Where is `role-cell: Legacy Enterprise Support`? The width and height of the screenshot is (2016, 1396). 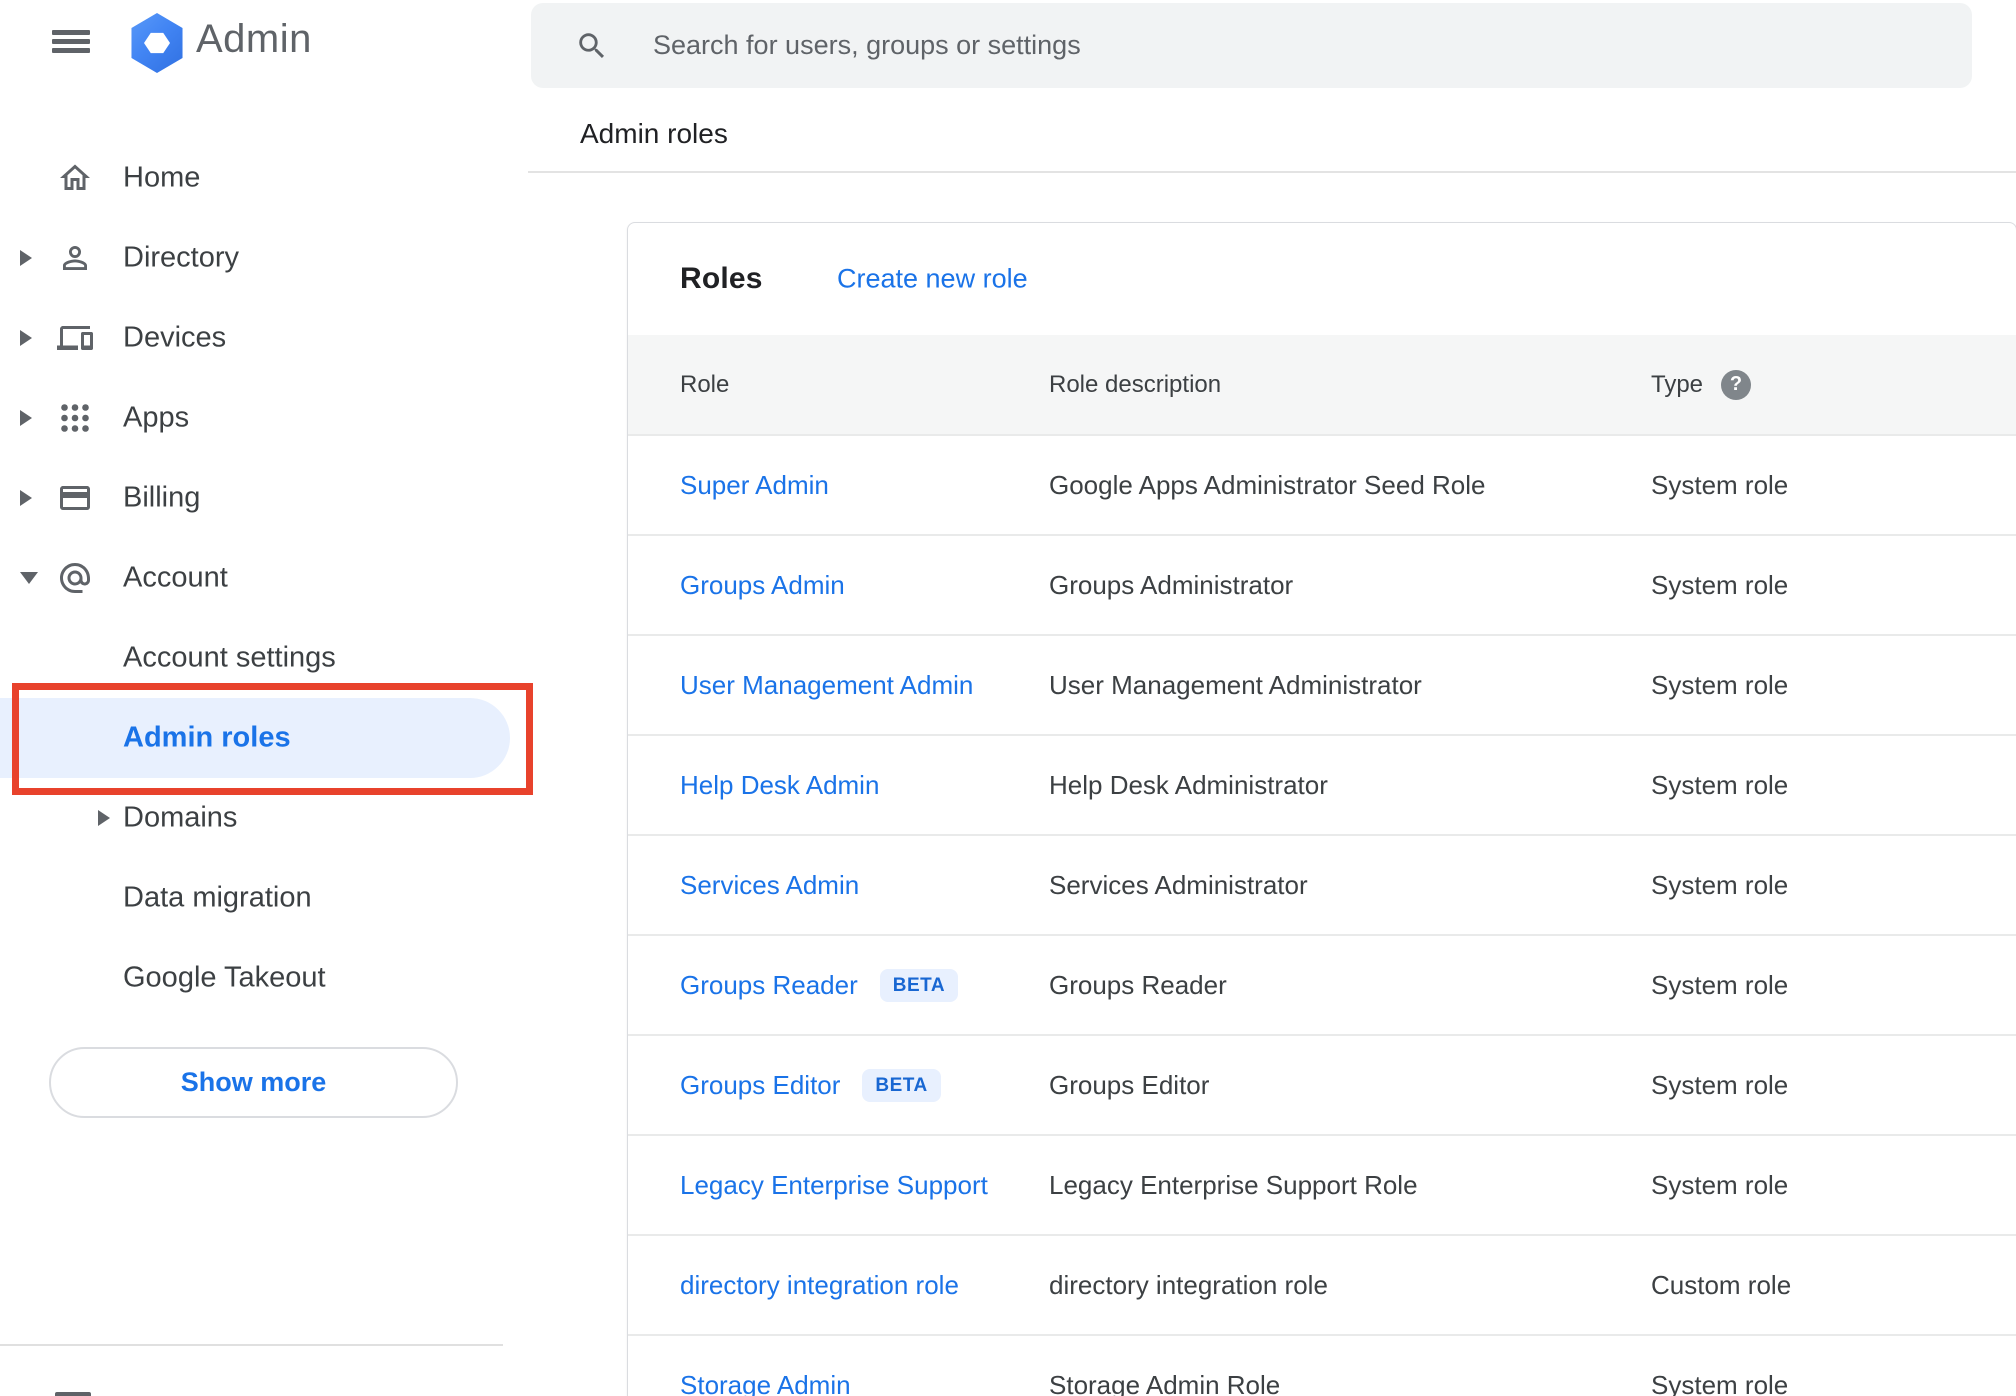
role-cell: Legacy Enterprise Support is located at coordinates (838, 1185).